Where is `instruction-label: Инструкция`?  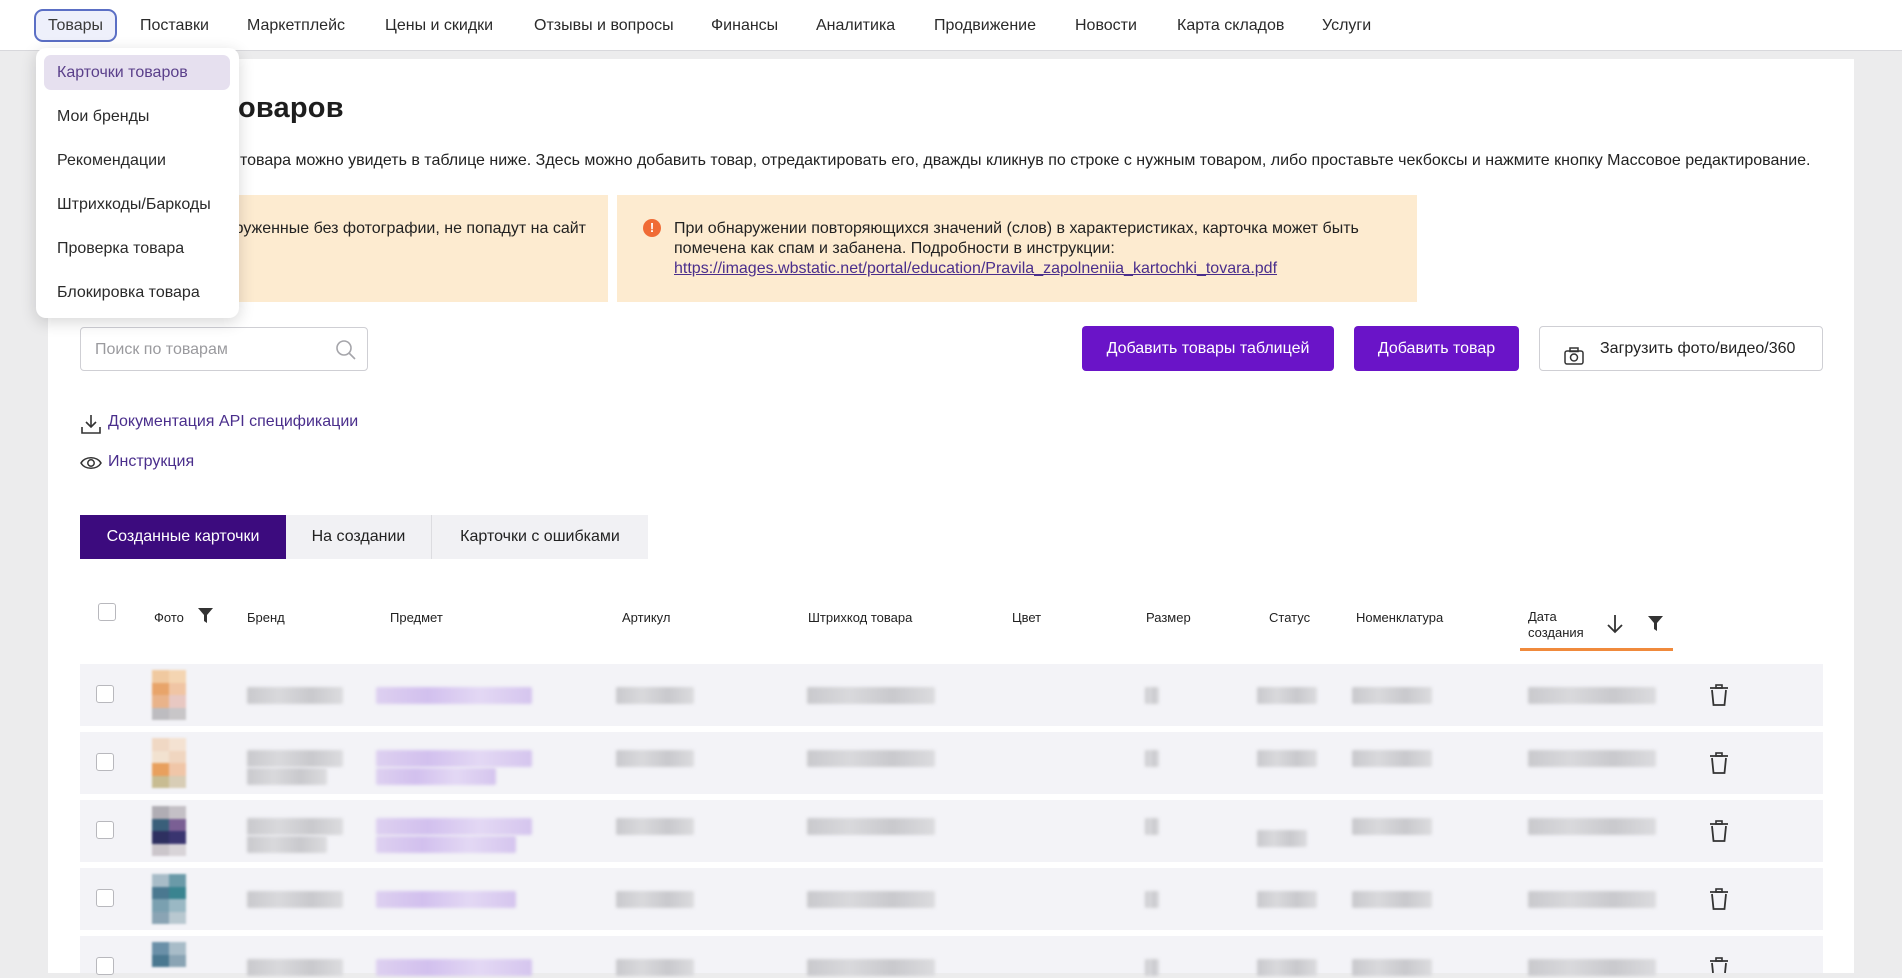
instruction-label: Инструкция is located at coordinates (151, 461).